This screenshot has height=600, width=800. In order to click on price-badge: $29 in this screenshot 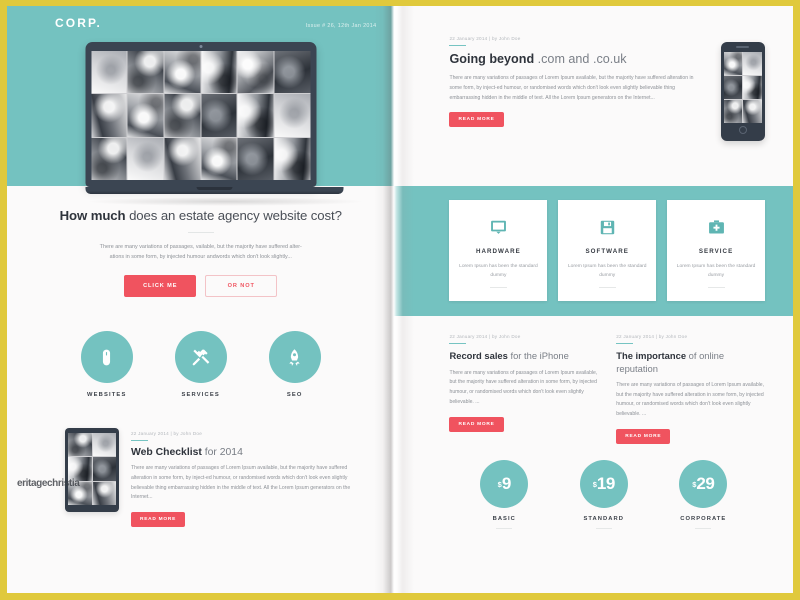, I will do `click(703, 484)`.